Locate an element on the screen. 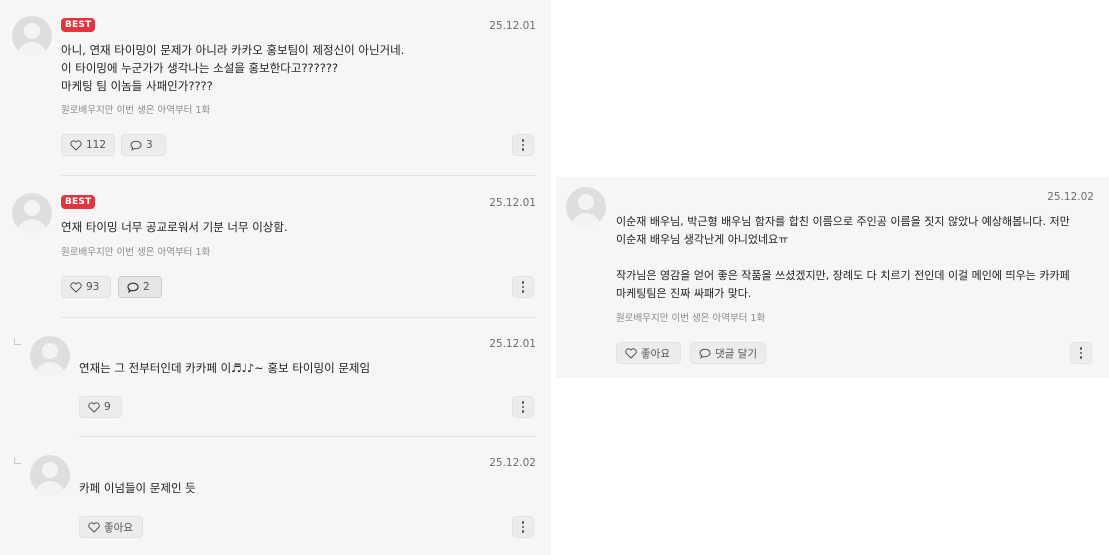 This screenshot has height=555, width=1109. reply-label: 댓글 달기 is located at coordinates (736, 353).